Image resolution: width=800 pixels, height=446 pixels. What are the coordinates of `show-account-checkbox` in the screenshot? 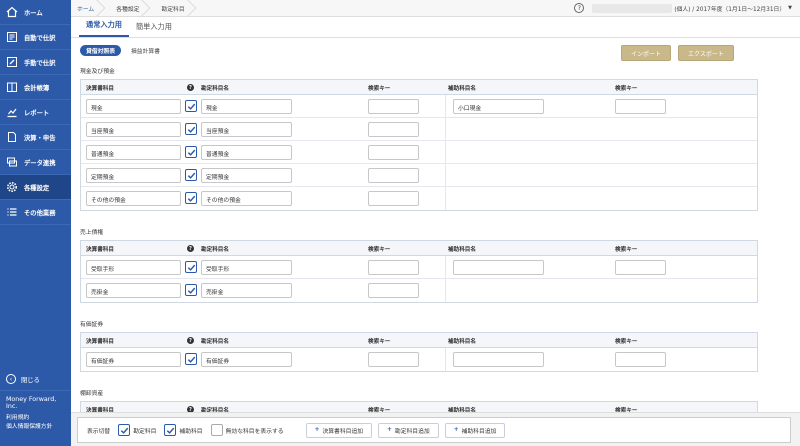 It's located at (124, 430).